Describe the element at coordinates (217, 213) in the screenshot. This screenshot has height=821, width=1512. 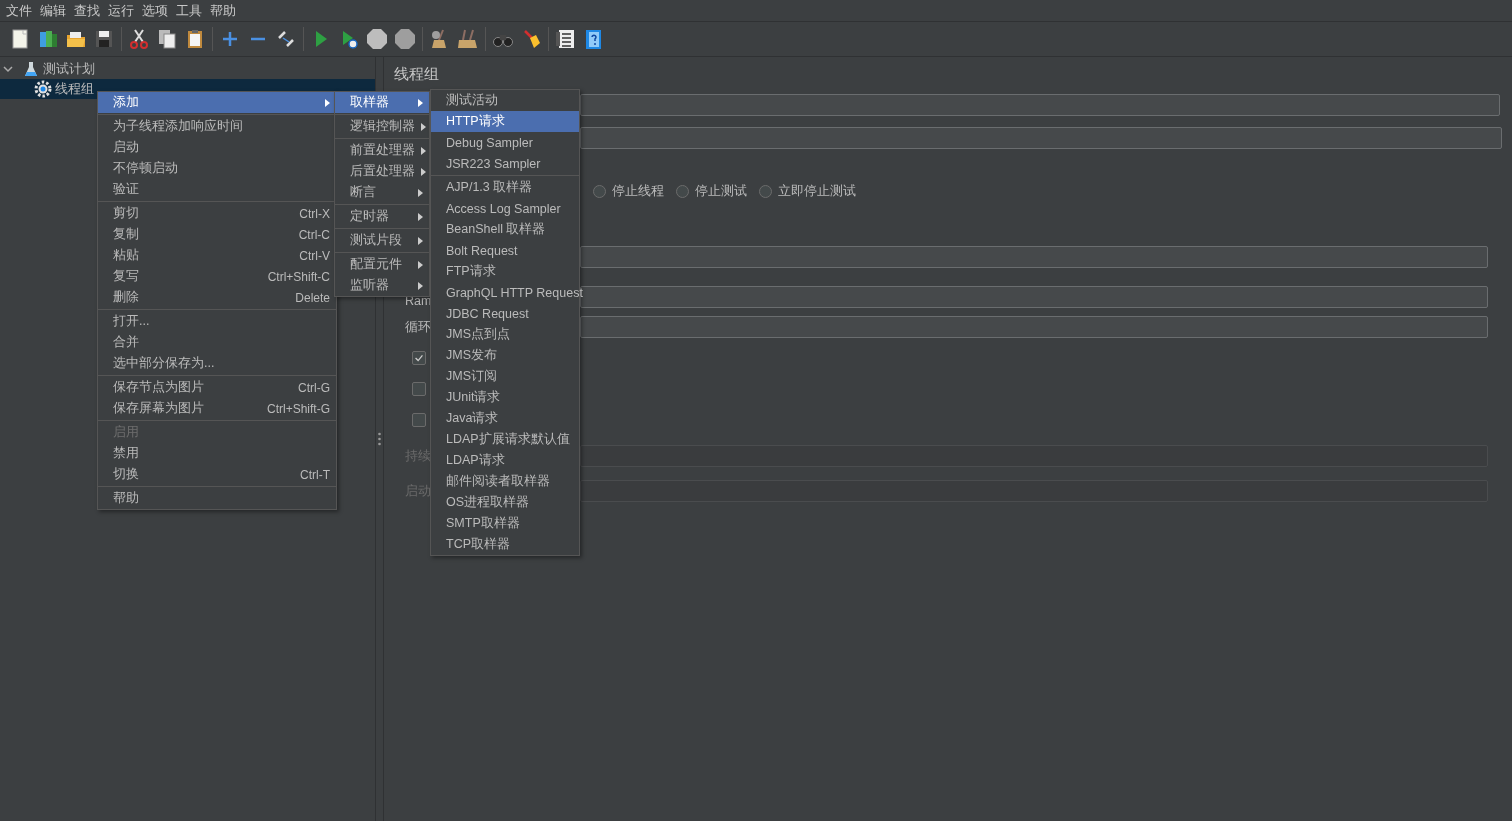
I see `menu-item: 剪切 Ctrl-X` at that location.